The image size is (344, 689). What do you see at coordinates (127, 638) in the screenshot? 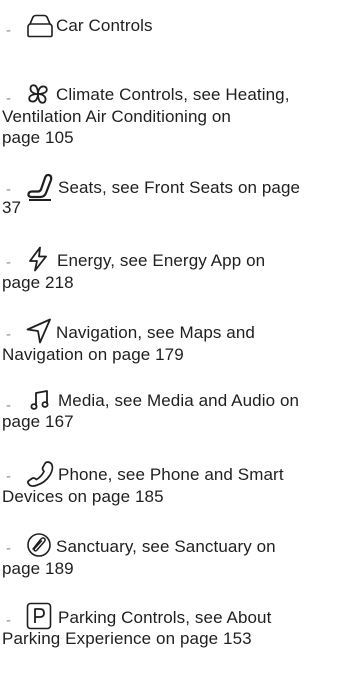
I see `item-text-line2: Parking Experience on page 153` at bounding box center [127, 638].